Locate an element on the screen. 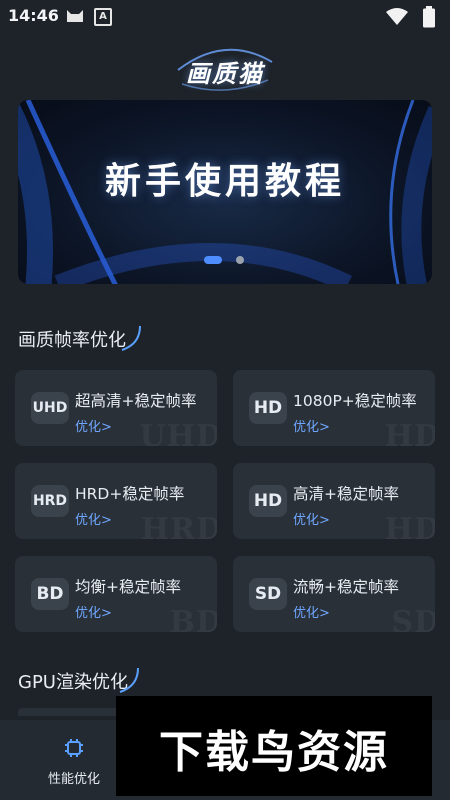  card-uhd: UHD UHD 超高清+稳定帧率 优化> is located at coordinates (116, 408).